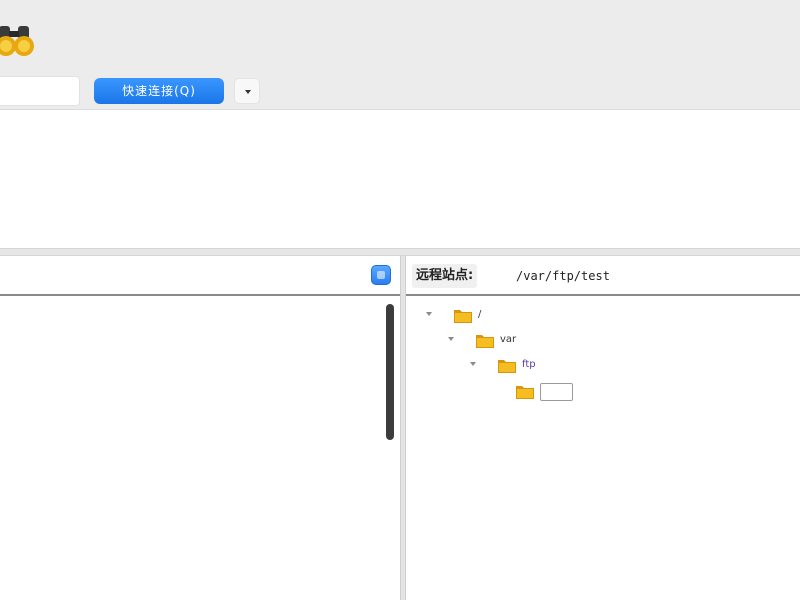 This screenshot has height=600, width=800. I want to click on tree-node-root: /, so click(486, 316).